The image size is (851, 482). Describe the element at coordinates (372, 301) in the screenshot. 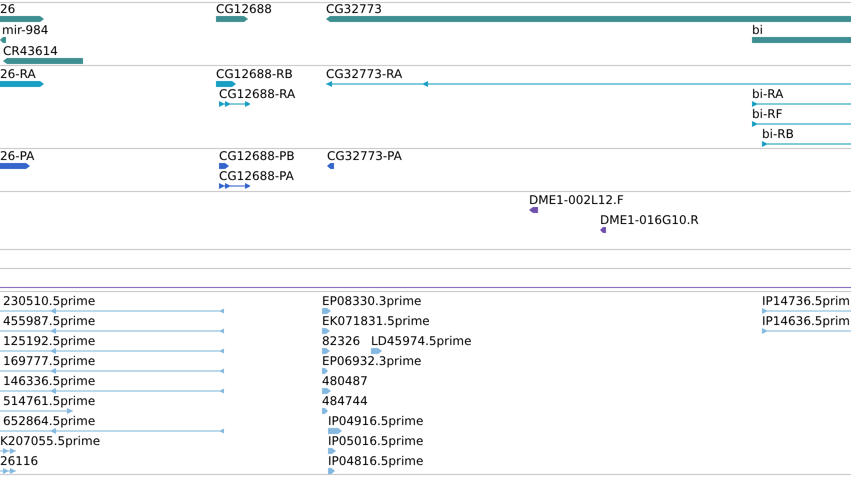

I see `feature-label: EP08330.3prime` at that location.